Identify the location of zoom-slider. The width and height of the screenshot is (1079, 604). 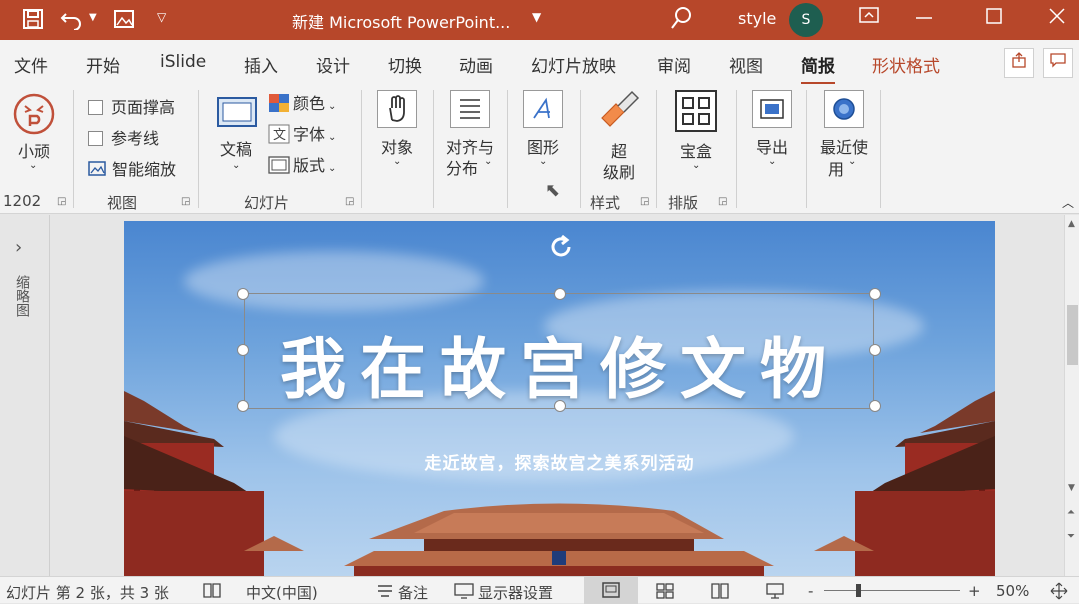
(892, 590).